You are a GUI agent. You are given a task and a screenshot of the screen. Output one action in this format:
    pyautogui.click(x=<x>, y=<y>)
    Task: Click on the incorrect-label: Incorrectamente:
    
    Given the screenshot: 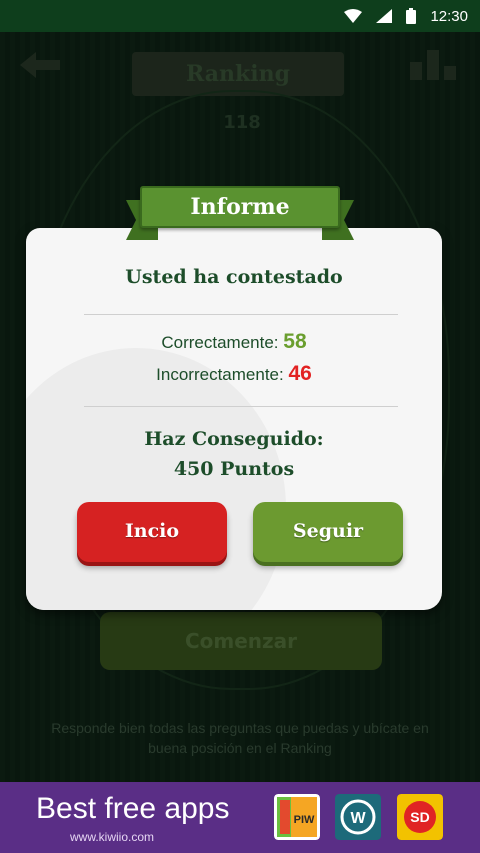 What is the action you would take?
    pyautogui.click(x=220, y=374)
    